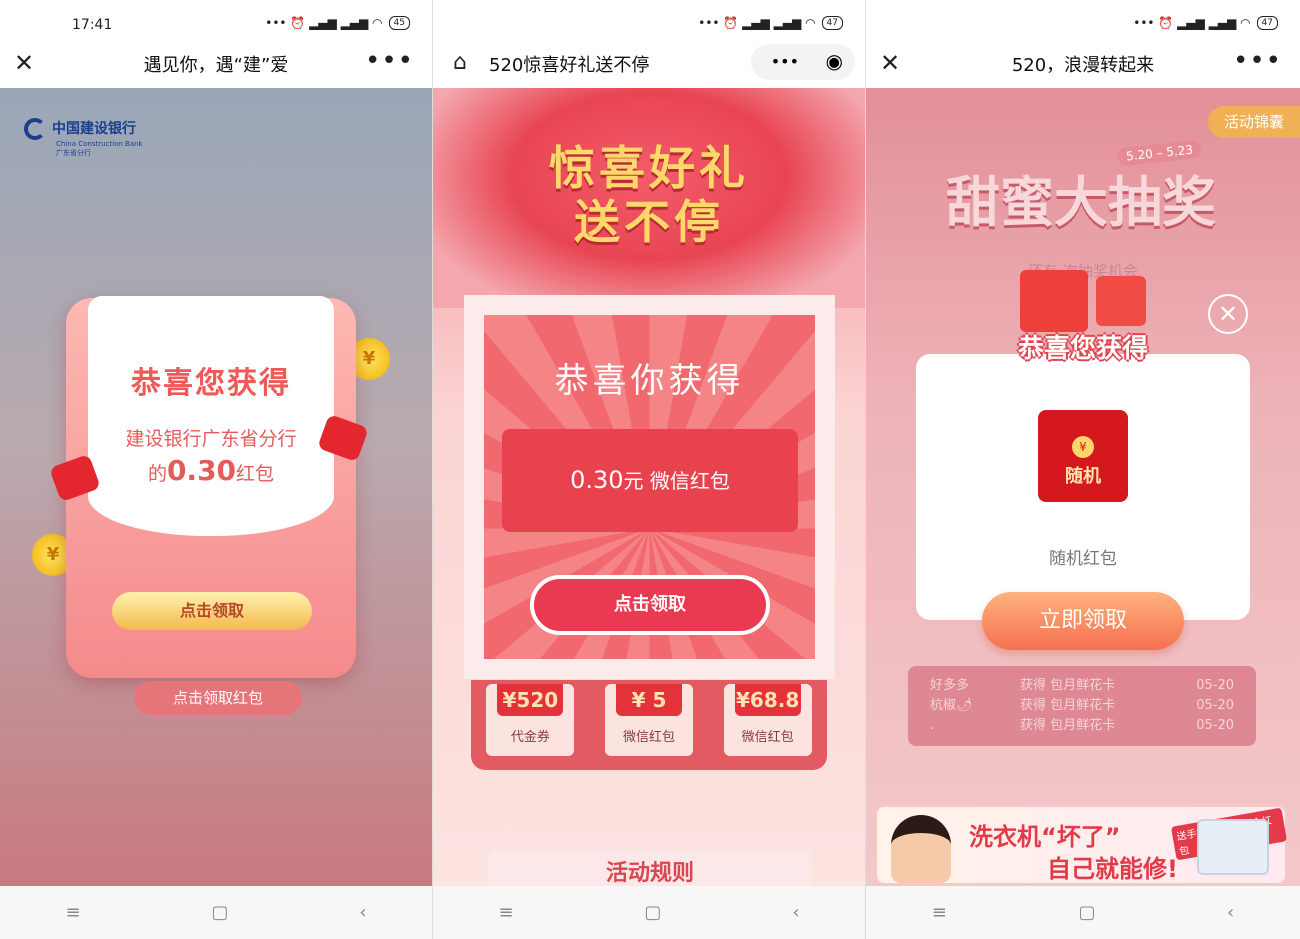 The height and width of the screenshot is (939, 1300). I want to click on status-icons: ••• ⏰ ▂▄▆ ▂▄▆ ◠ 45, so click(337, 23).